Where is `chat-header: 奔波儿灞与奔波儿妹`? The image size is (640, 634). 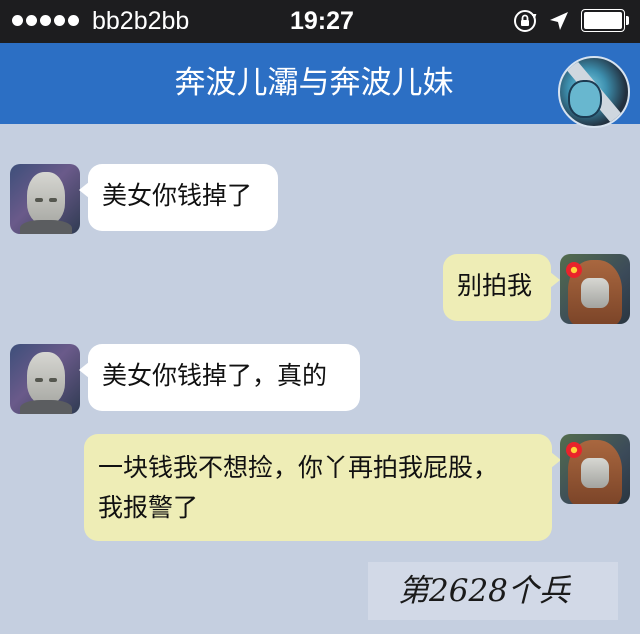
chat-header: 奔波儿灞与奔波儿妹 is located at coordinates (320, 85).